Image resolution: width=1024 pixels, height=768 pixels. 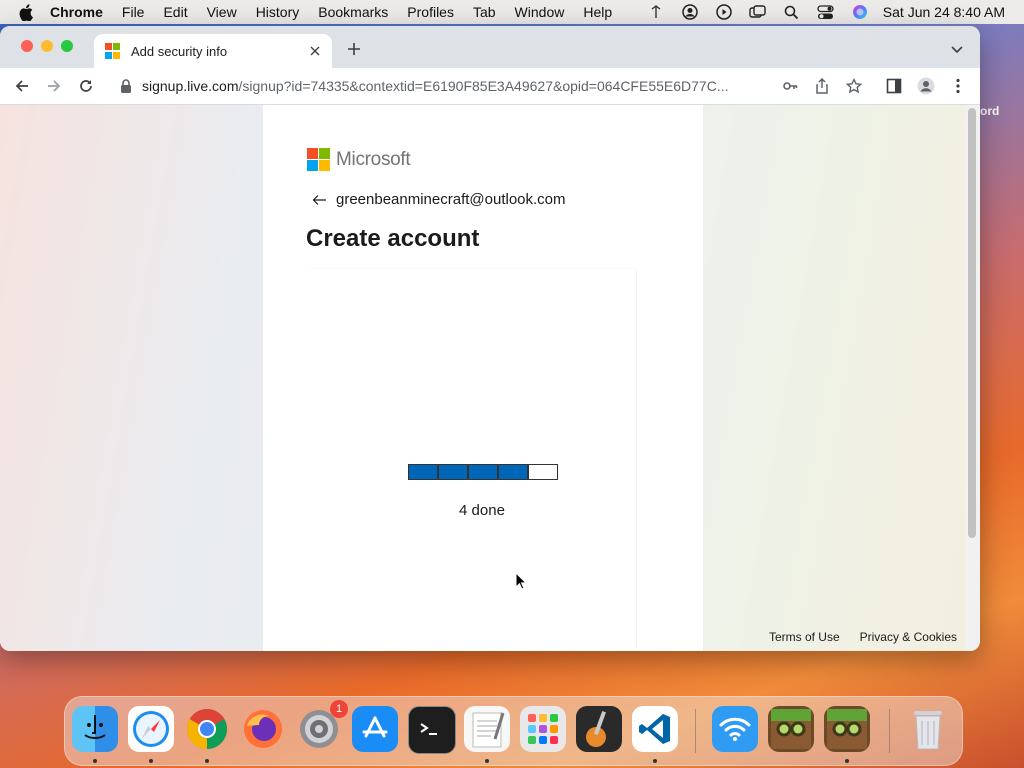 I want to click on microsoft-logo: Microsoft, so click(x=359, y=159).